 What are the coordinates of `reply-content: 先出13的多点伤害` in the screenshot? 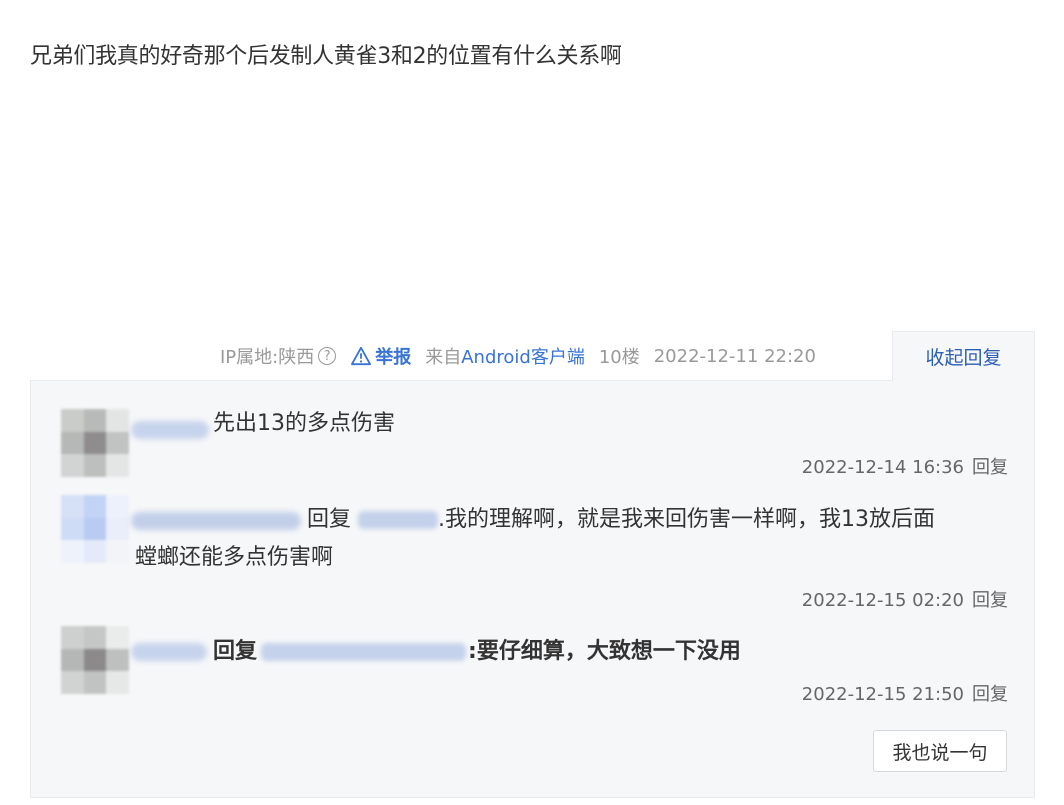 It's located at (304, 423).